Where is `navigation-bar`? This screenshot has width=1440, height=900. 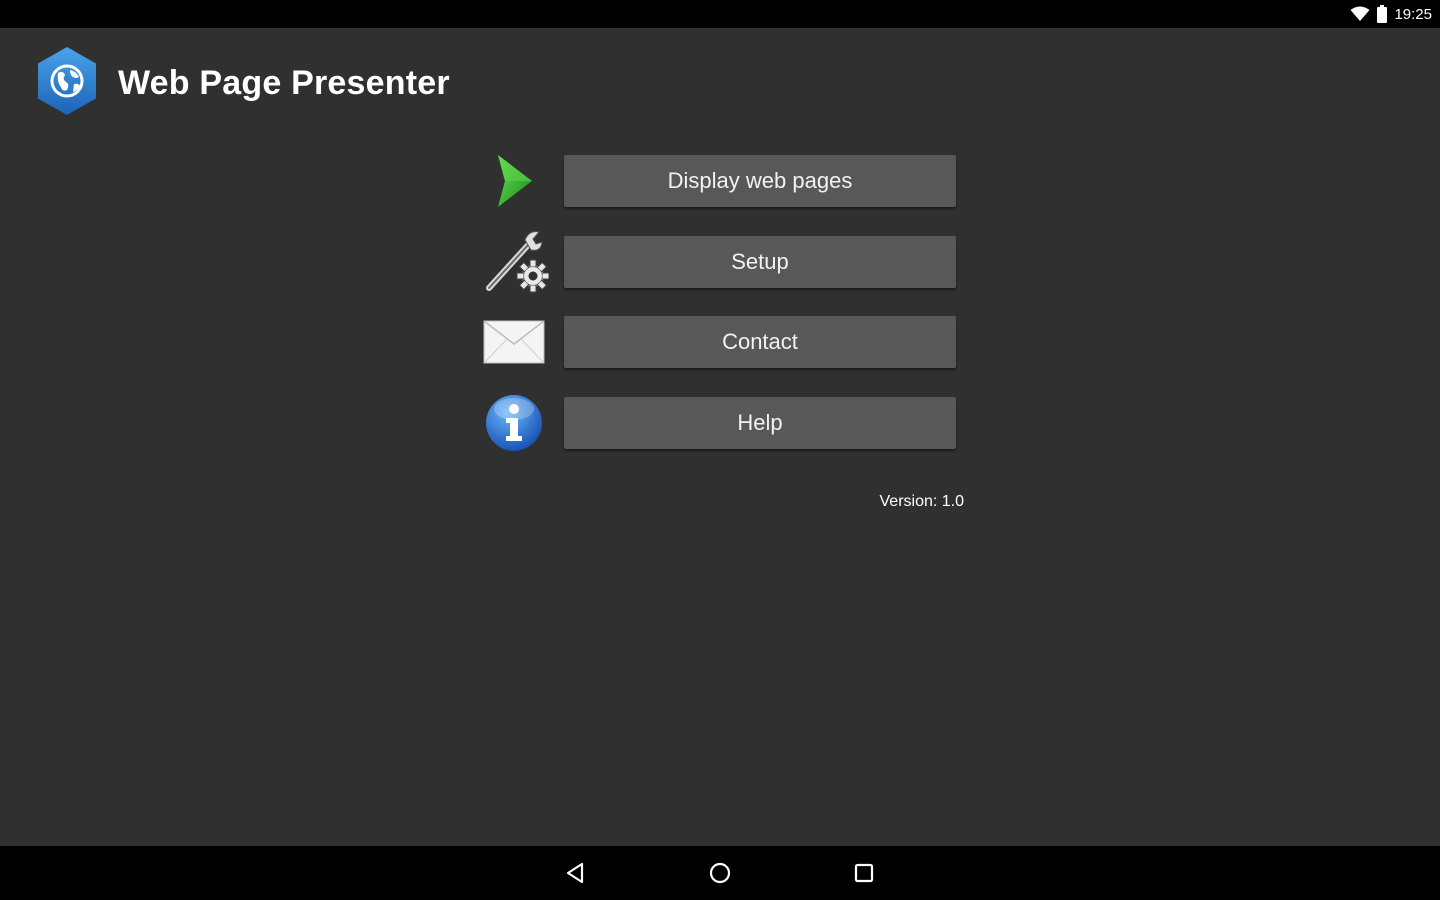
navigation-bar is located at coordinates (720, 873).